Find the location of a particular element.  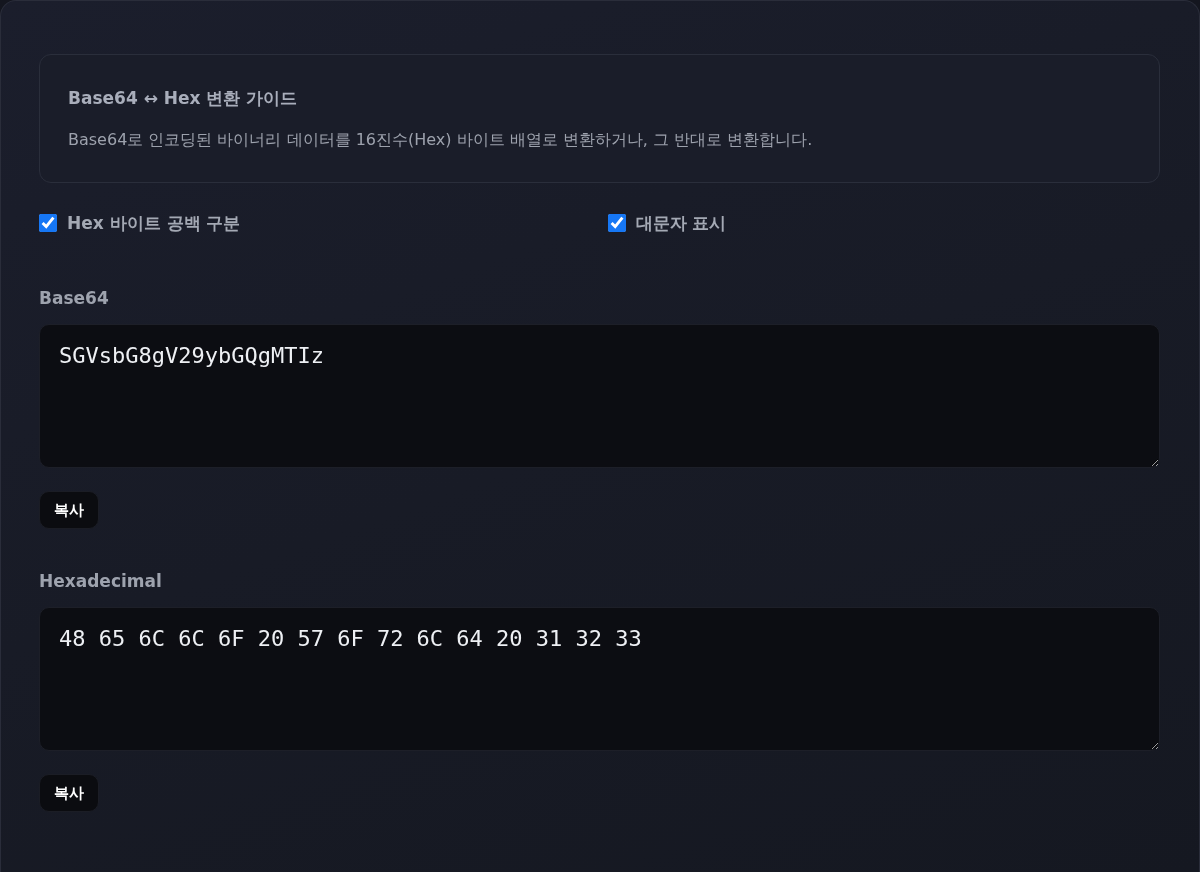

field-label: Hexadecimal is located at coordinates (101, 581).